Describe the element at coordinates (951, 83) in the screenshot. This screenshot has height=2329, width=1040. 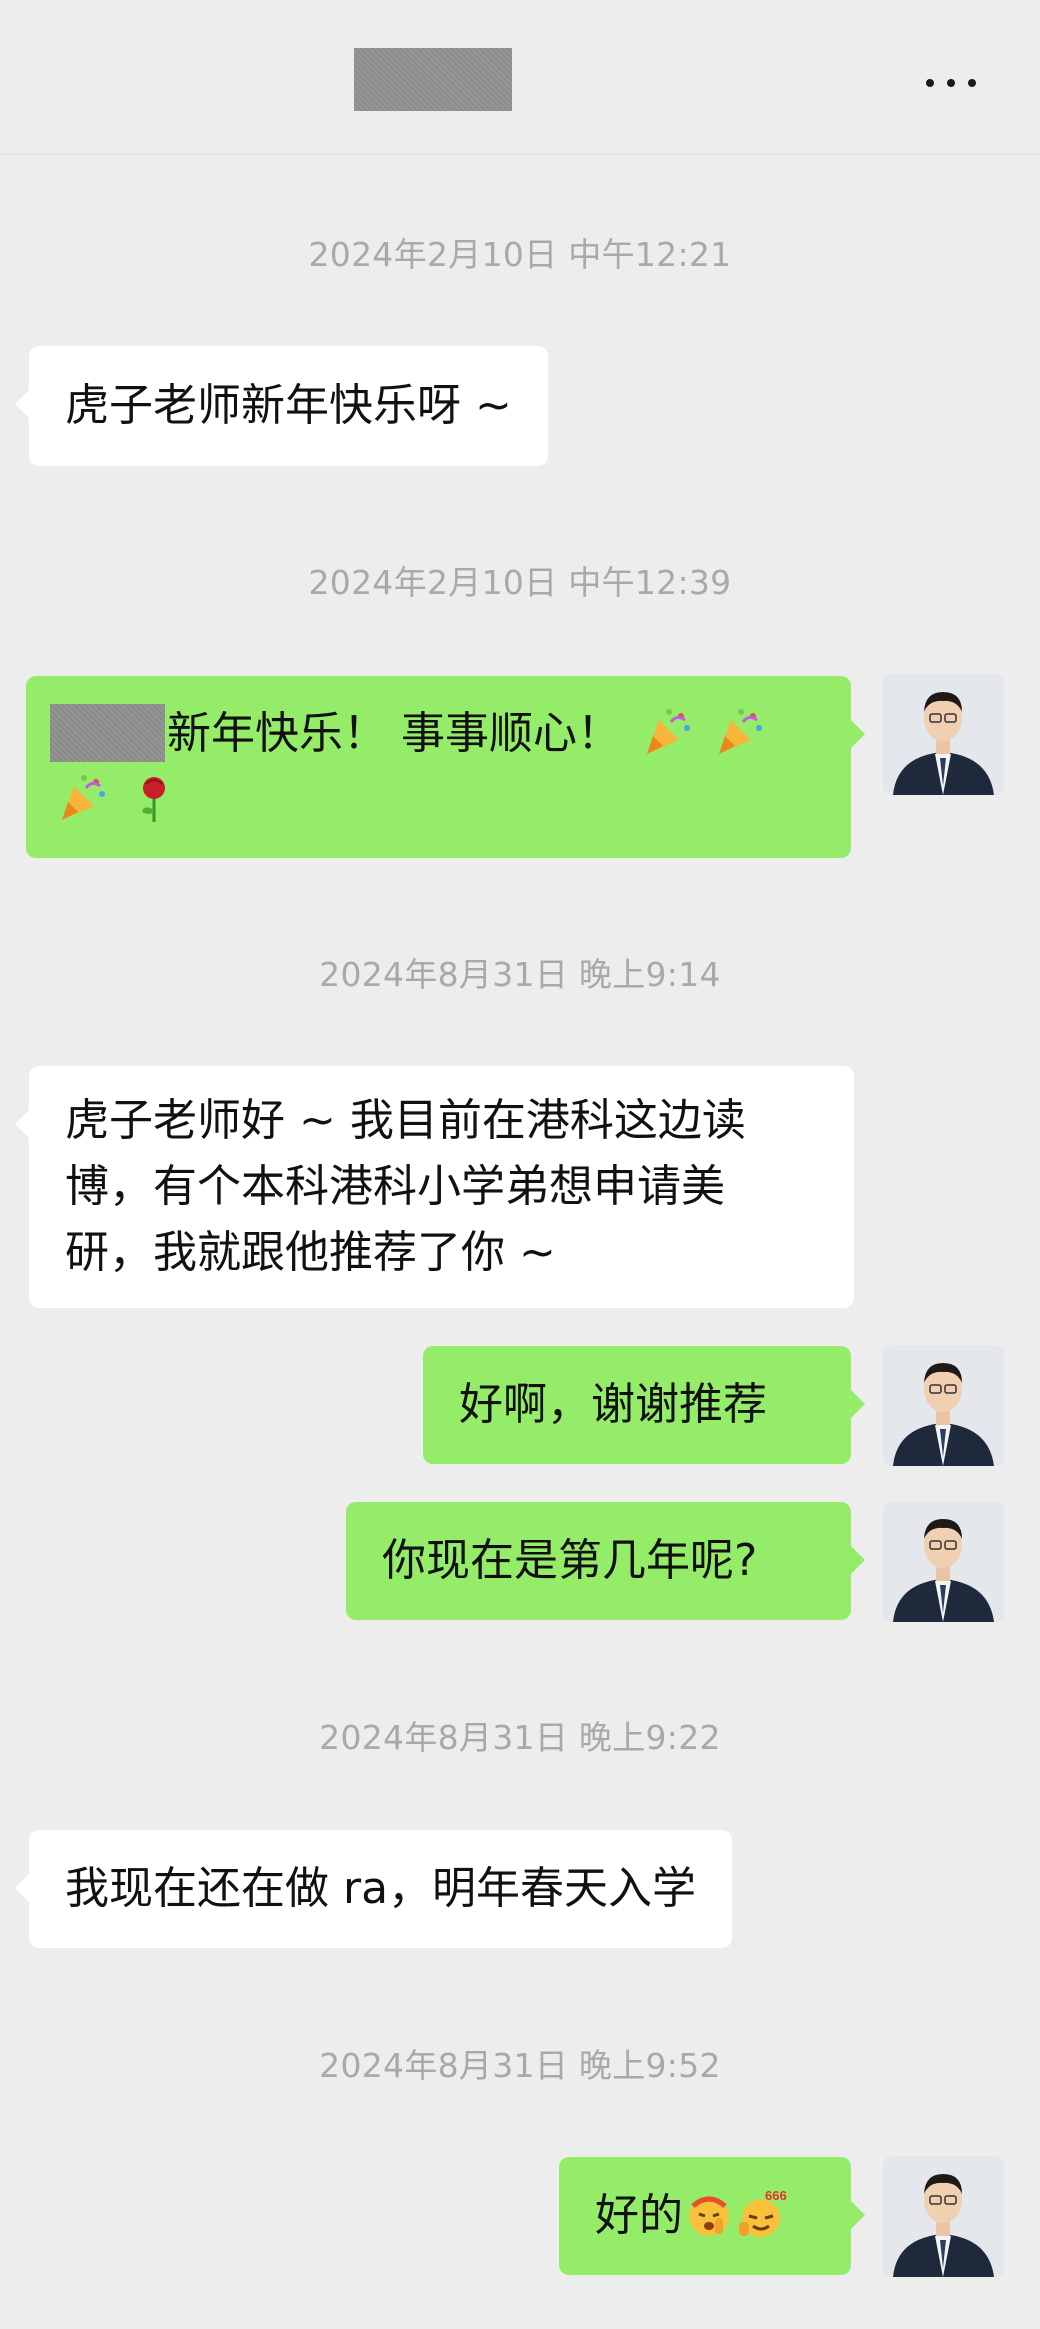
I see `more-dots-icon` at that location.